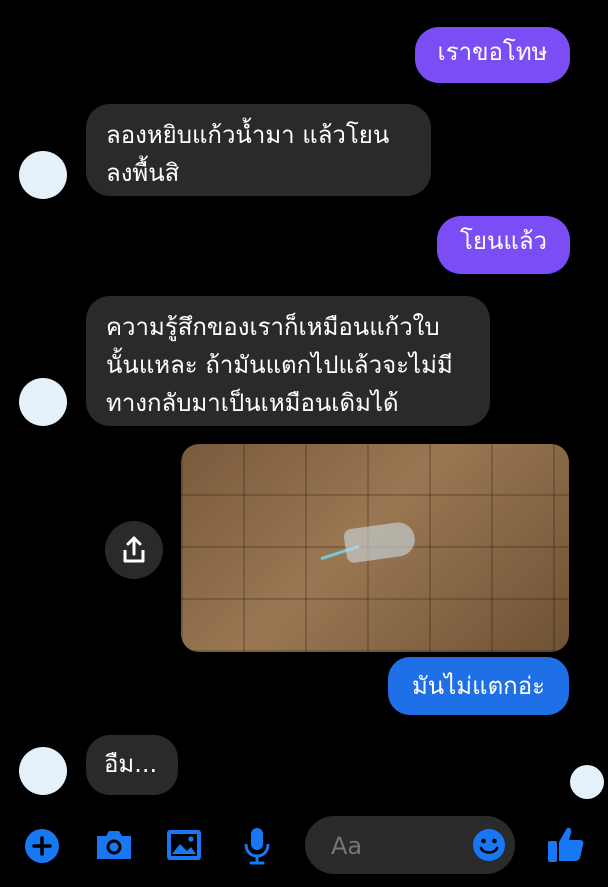 The height and width of the screenshot is (887, 608). I want to click on message-input-container, so click(410, 845).